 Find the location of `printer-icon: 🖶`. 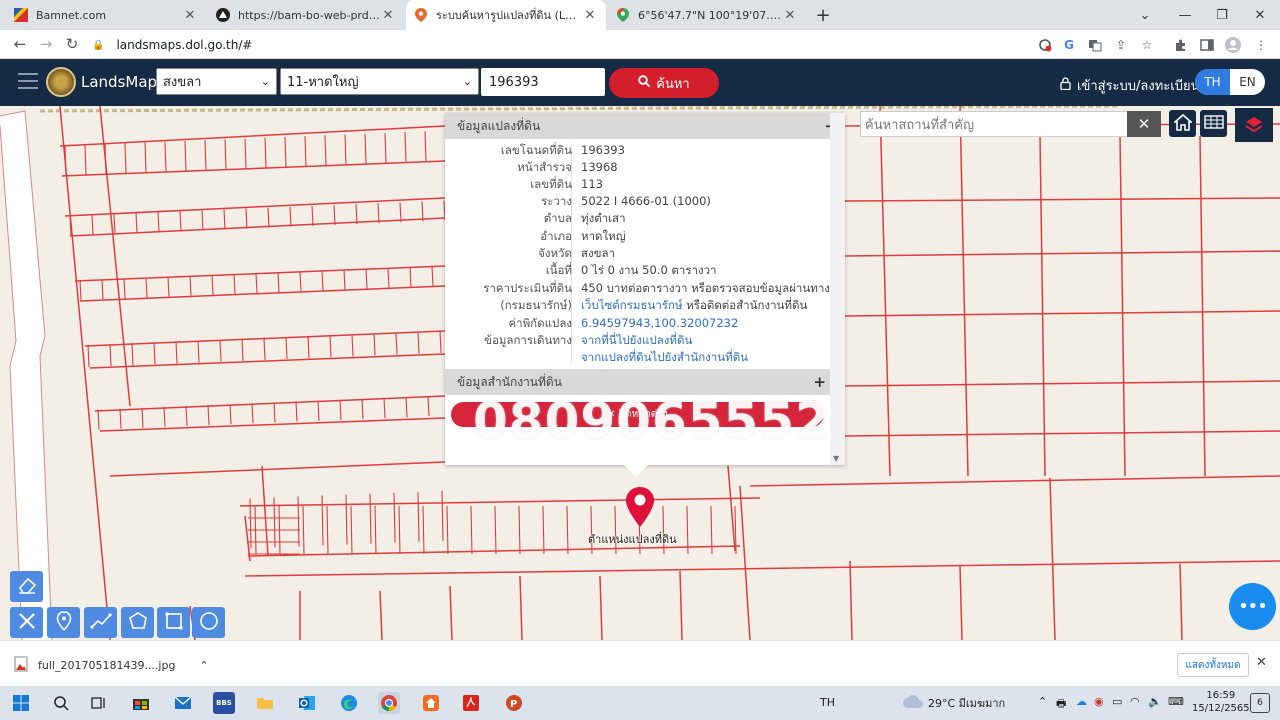

printer-icon: 🖶 is located at coordinates (1061, 704).